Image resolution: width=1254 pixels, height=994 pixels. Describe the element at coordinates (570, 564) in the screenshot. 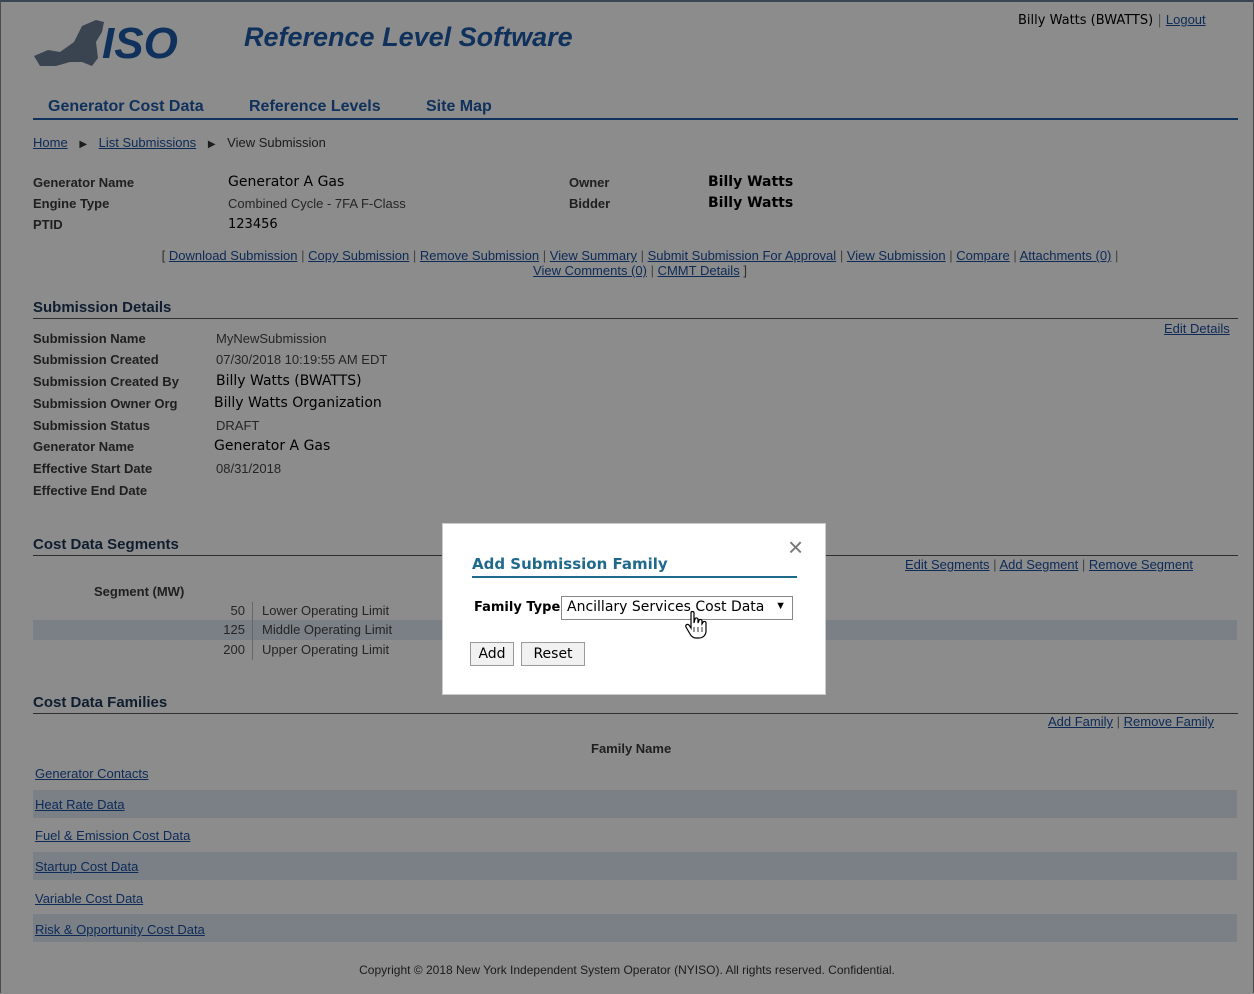

I see `modal-title: Add Submission Family` at that location.